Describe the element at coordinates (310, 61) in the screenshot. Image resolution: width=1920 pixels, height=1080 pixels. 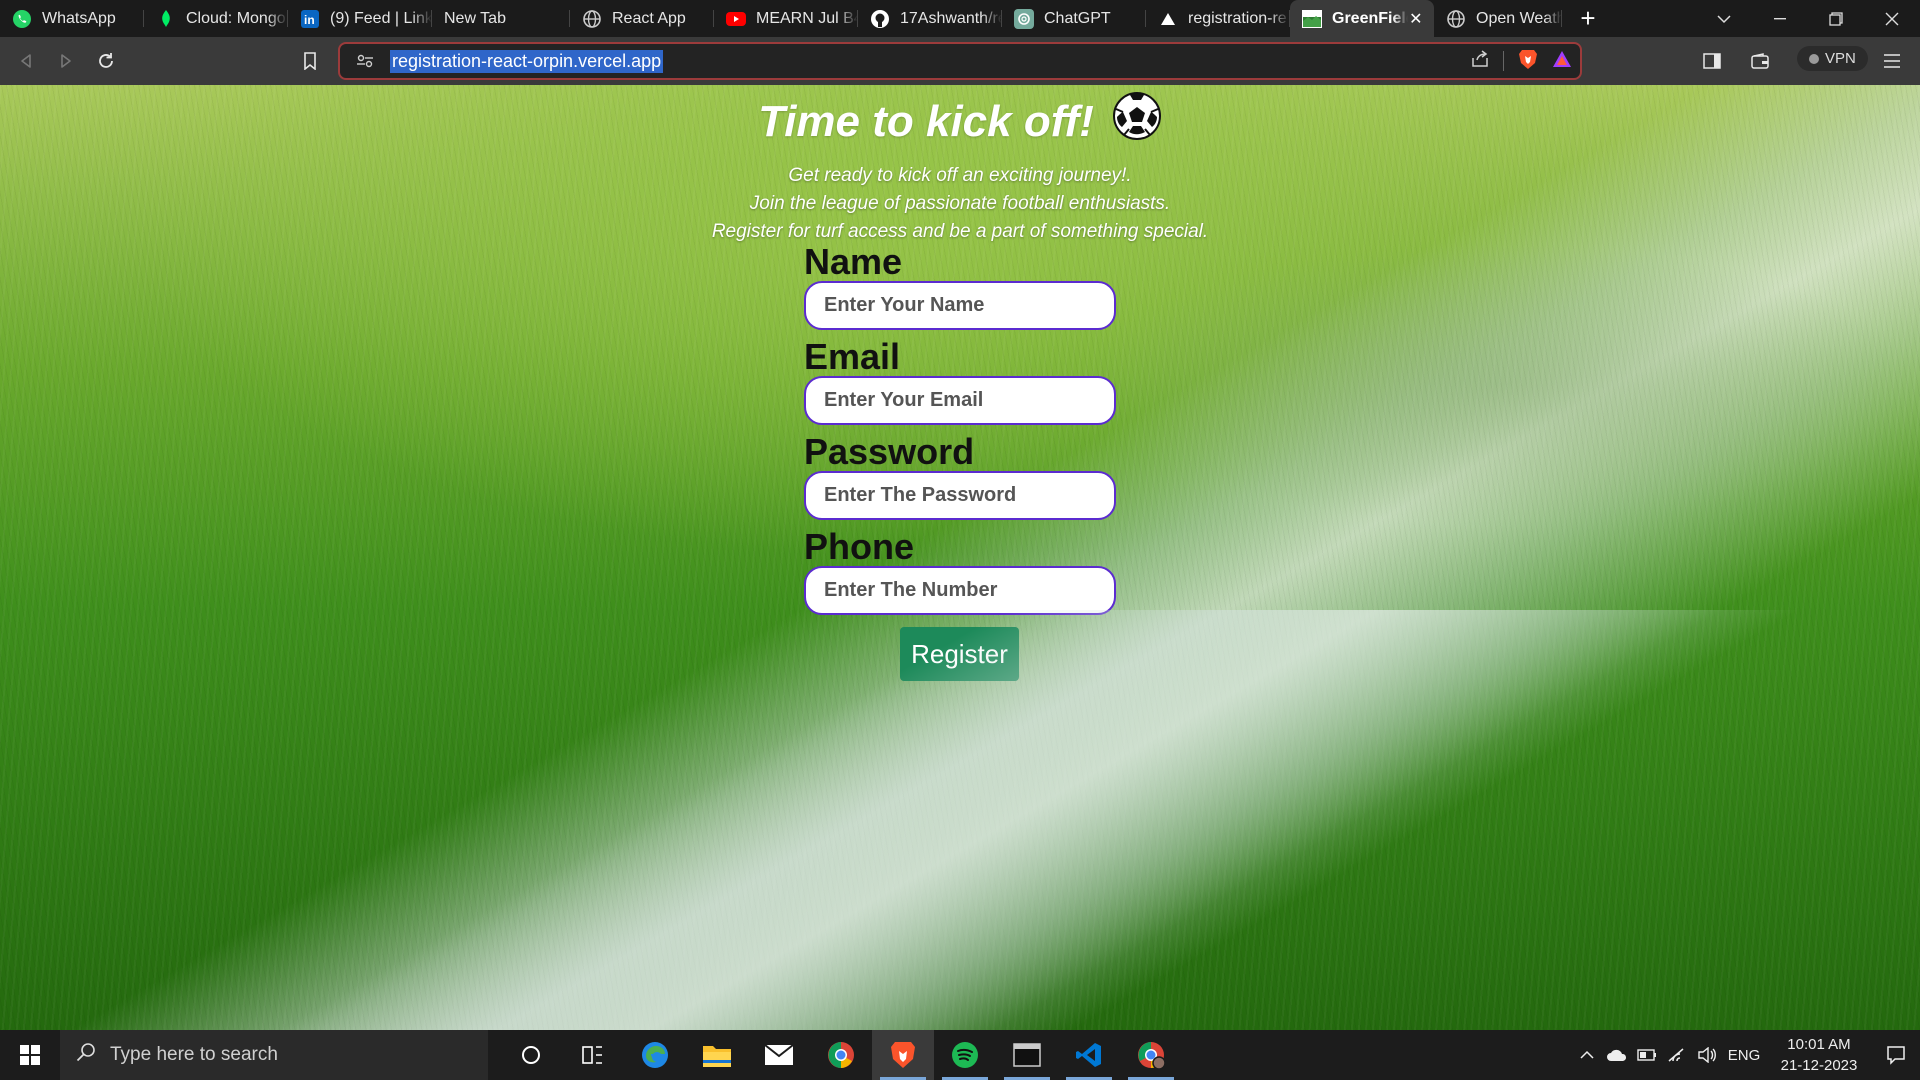
I see `bookmark-icon` at that location.